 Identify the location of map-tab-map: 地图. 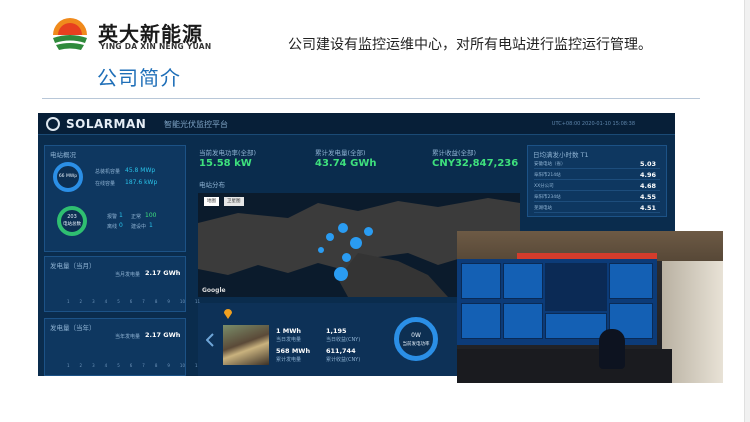
(211, 201).